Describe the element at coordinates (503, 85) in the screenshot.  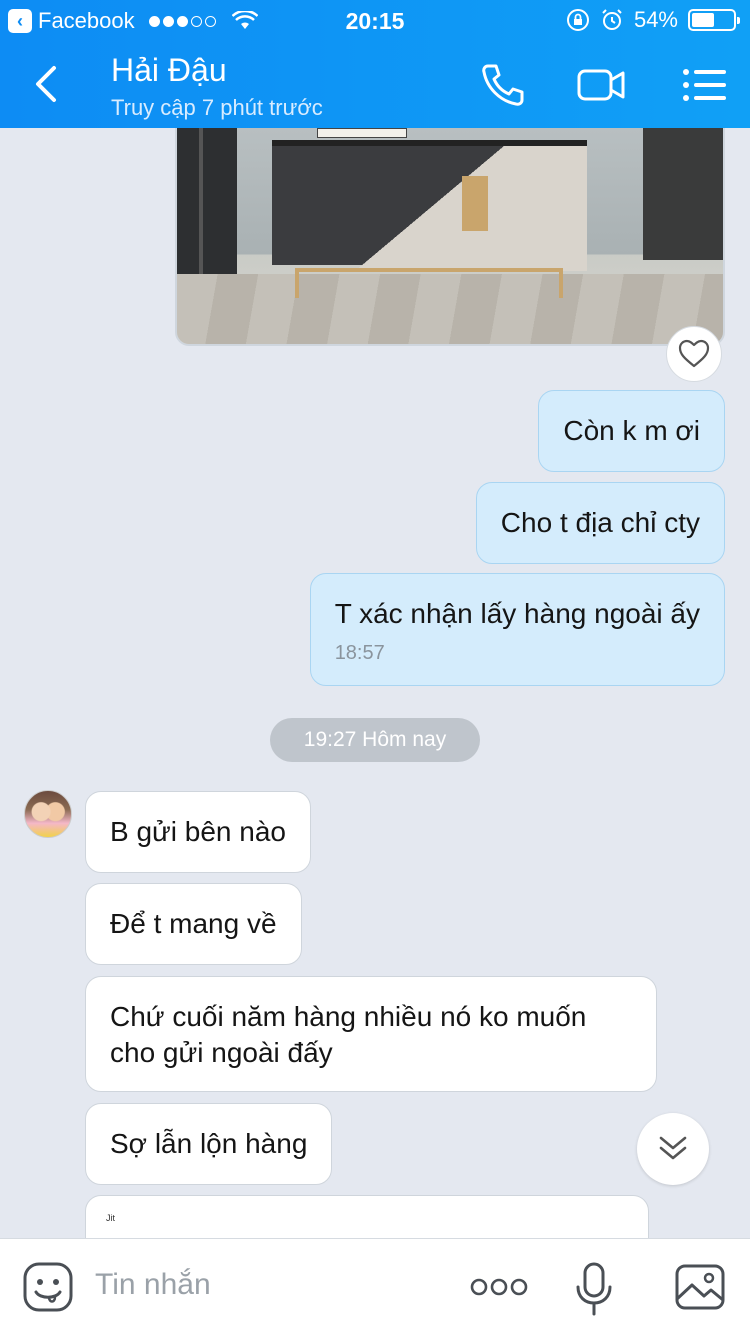
I see `phone-icon` at that location.